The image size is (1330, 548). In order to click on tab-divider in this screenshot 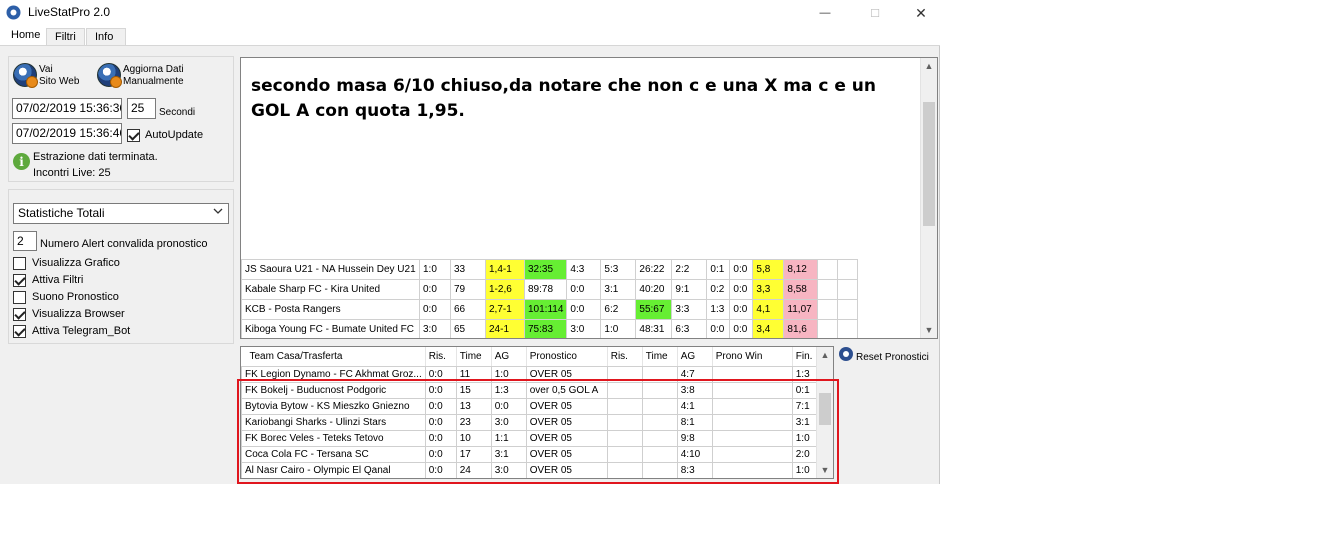, I will do `click(470, 45)`.